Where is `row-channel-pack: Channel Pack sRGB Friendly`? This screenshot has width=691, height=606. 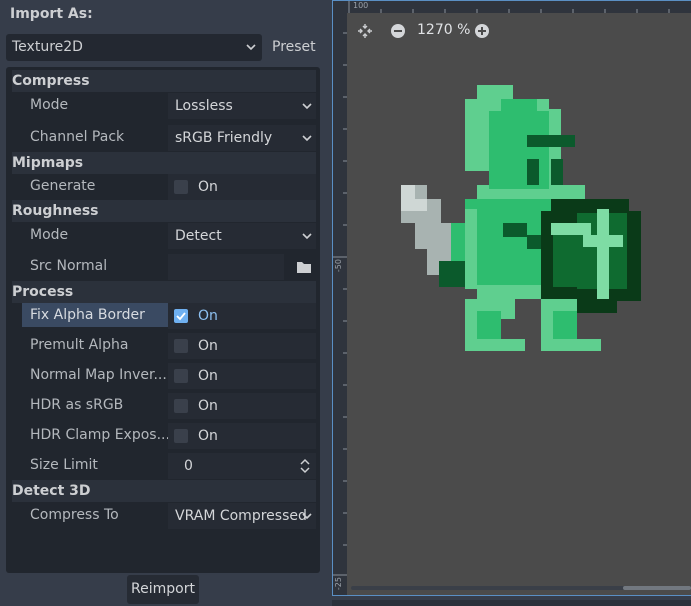
row-channel-pack: Channel Pack sRGB Friendly is located at coordinates (169, 138).